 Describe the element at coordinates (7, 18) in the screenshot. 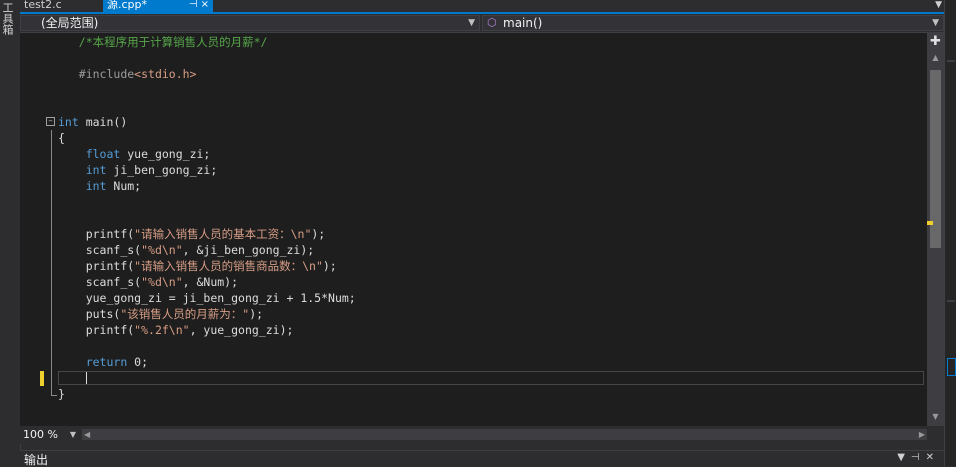

I see `toolbox-label: 工具箱` at that location.